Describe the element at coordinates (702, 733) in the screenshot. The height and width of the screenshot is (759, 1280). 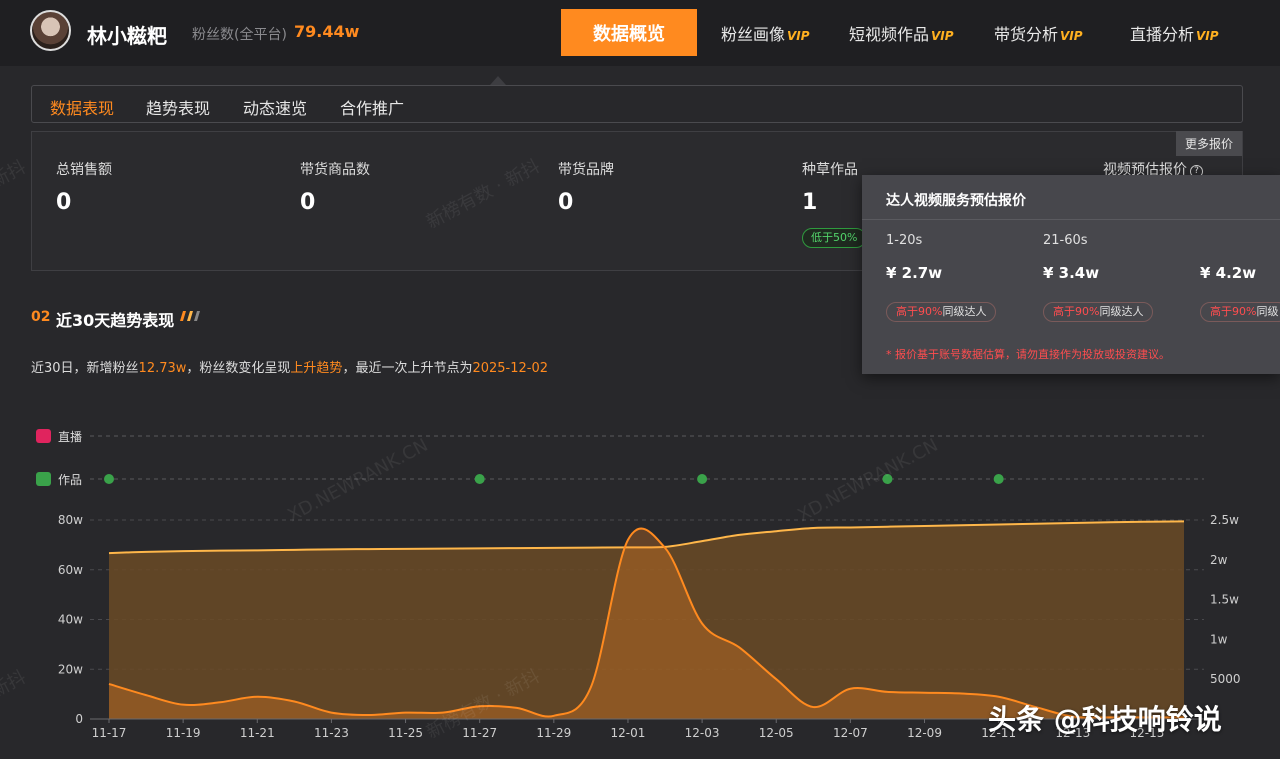
I see `x-tick-label: 12-03` at that location.